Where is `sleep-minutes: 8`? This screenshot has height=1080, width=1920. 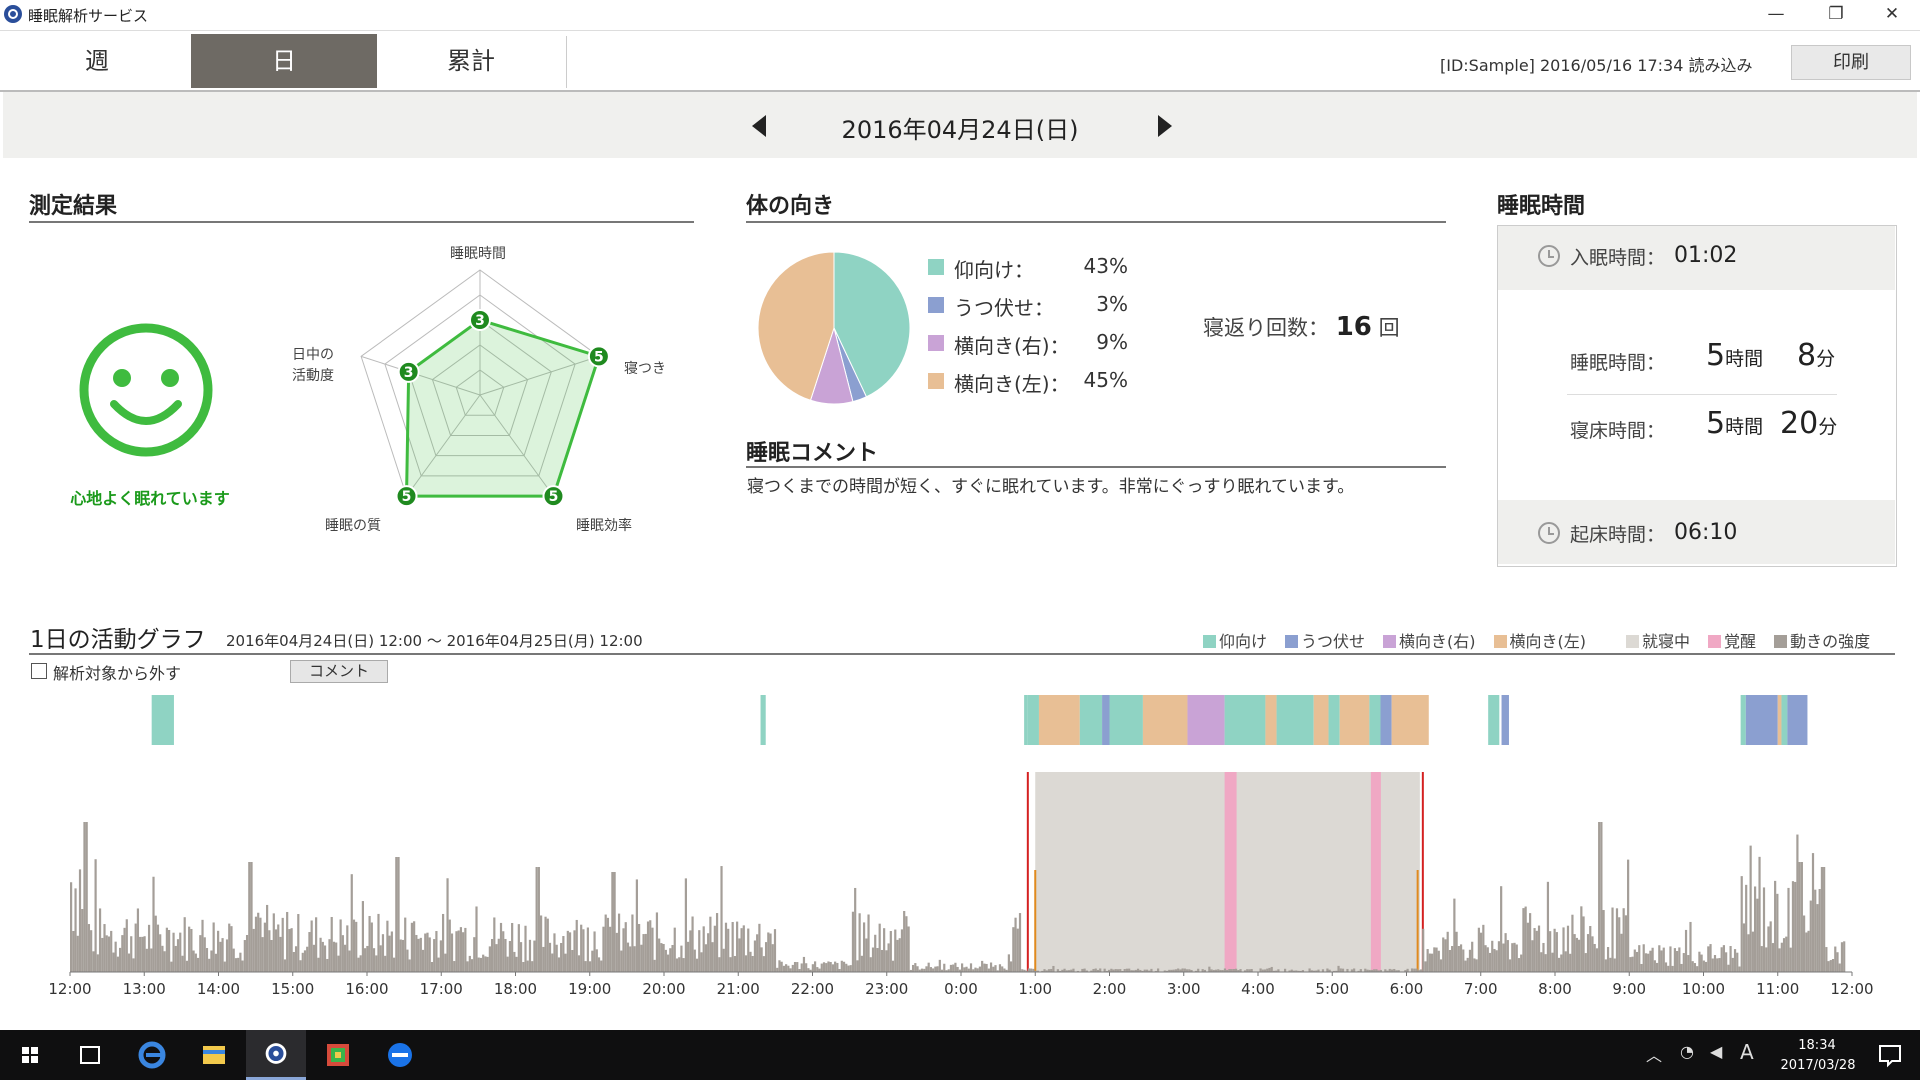
sleep-minutes: 8 is located at coordinates (1807, 355).